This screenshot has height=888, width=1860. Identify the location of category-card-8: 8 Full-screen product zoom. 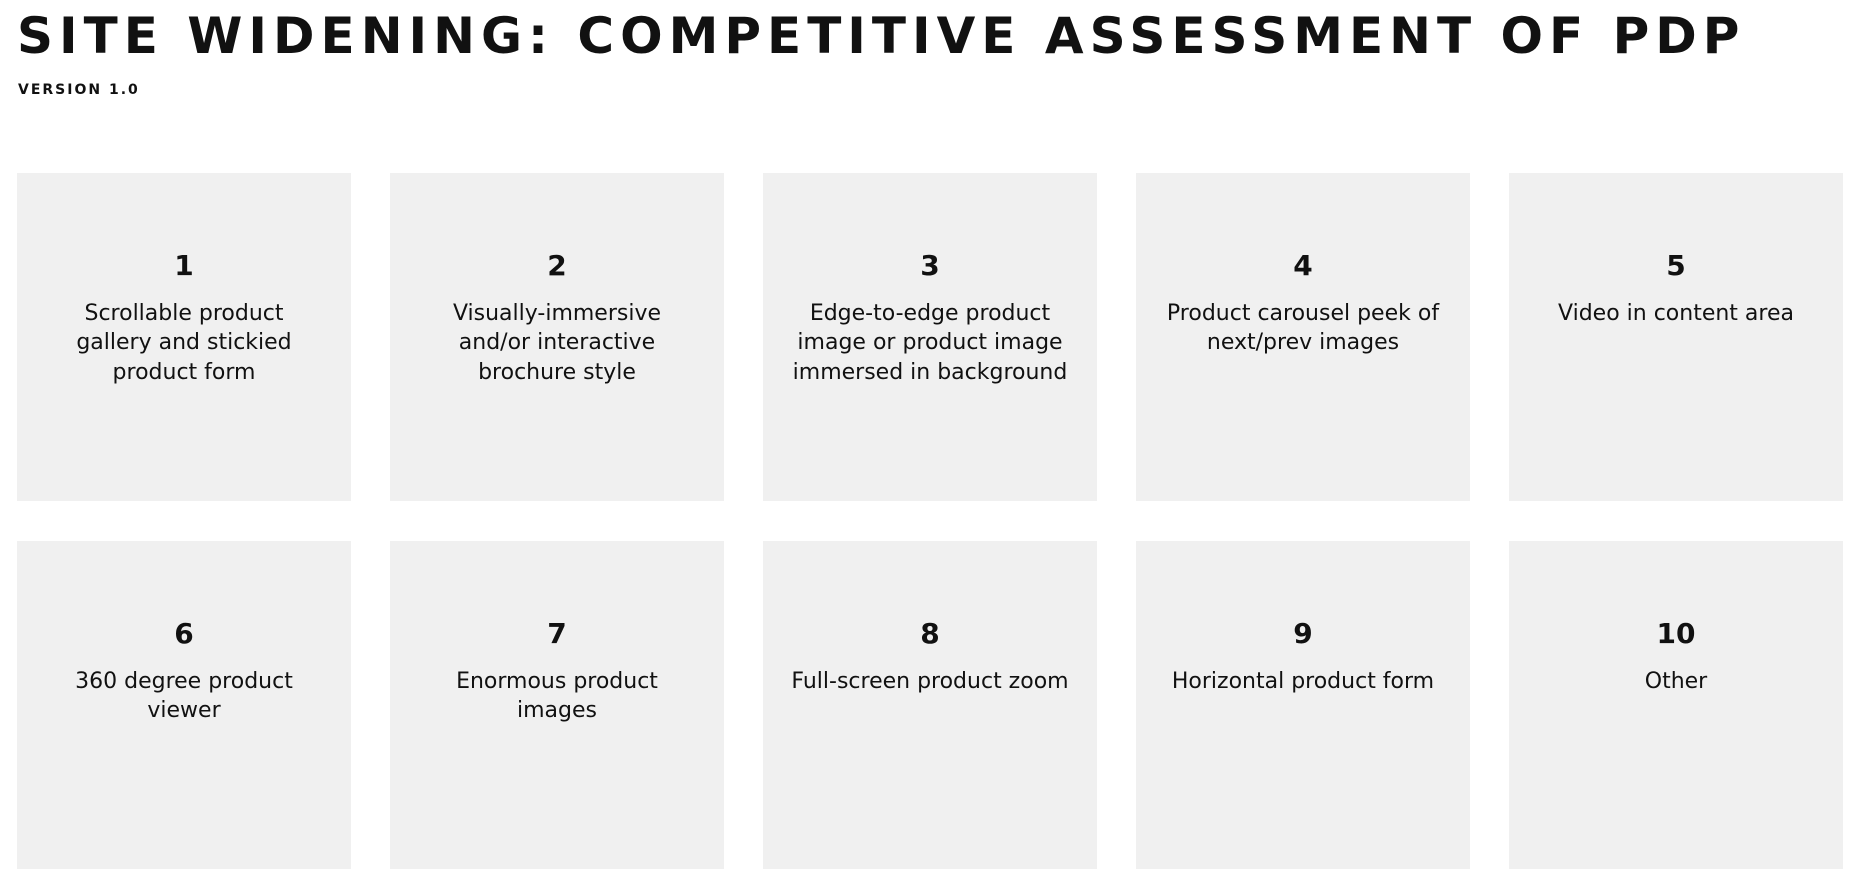
(930, 705).